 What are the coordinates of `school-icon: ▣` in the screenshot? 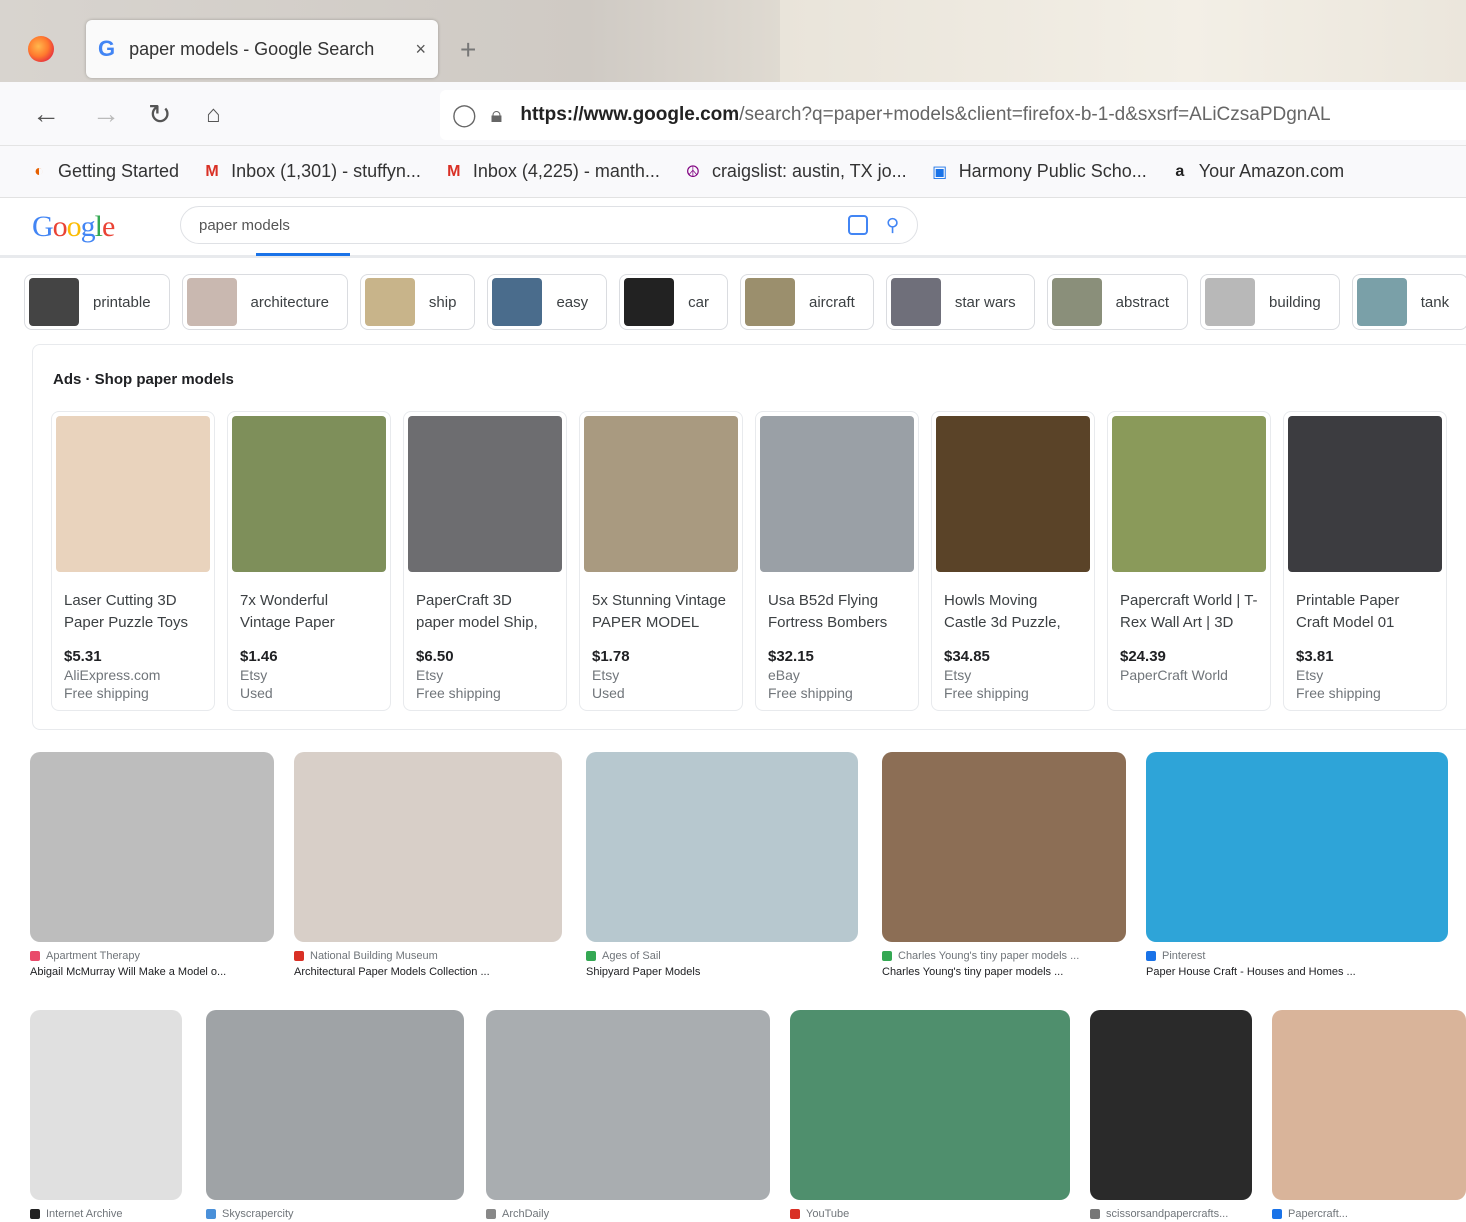 It's located at (940, 172).